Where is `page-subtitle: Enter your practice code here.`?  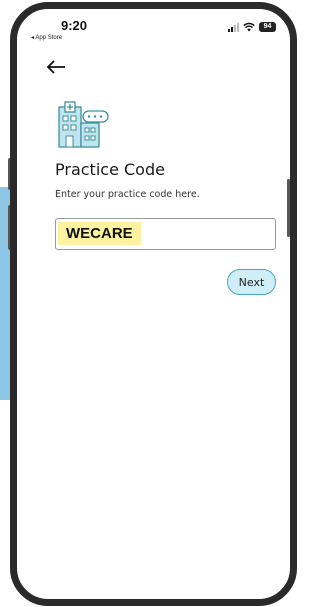 page-subtitle: Enter your practice code here. is located at coordinates (127, 194).